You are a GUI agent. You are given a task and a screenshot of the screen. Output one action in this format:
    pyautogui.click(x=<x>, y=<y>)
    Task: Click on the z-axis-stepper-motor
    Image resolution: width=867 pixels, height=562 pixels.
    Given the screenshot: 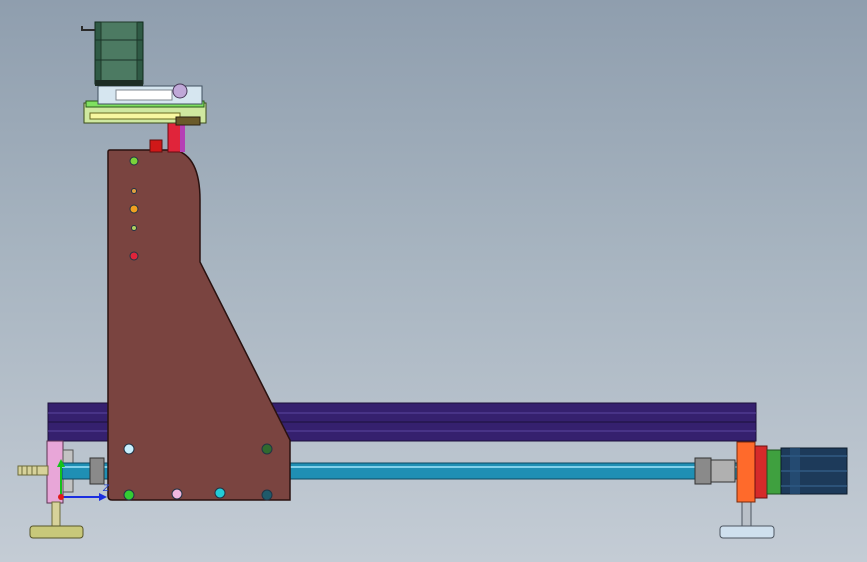 What is the action you would take?
    pyautogui.click(x=112, y=53)
    